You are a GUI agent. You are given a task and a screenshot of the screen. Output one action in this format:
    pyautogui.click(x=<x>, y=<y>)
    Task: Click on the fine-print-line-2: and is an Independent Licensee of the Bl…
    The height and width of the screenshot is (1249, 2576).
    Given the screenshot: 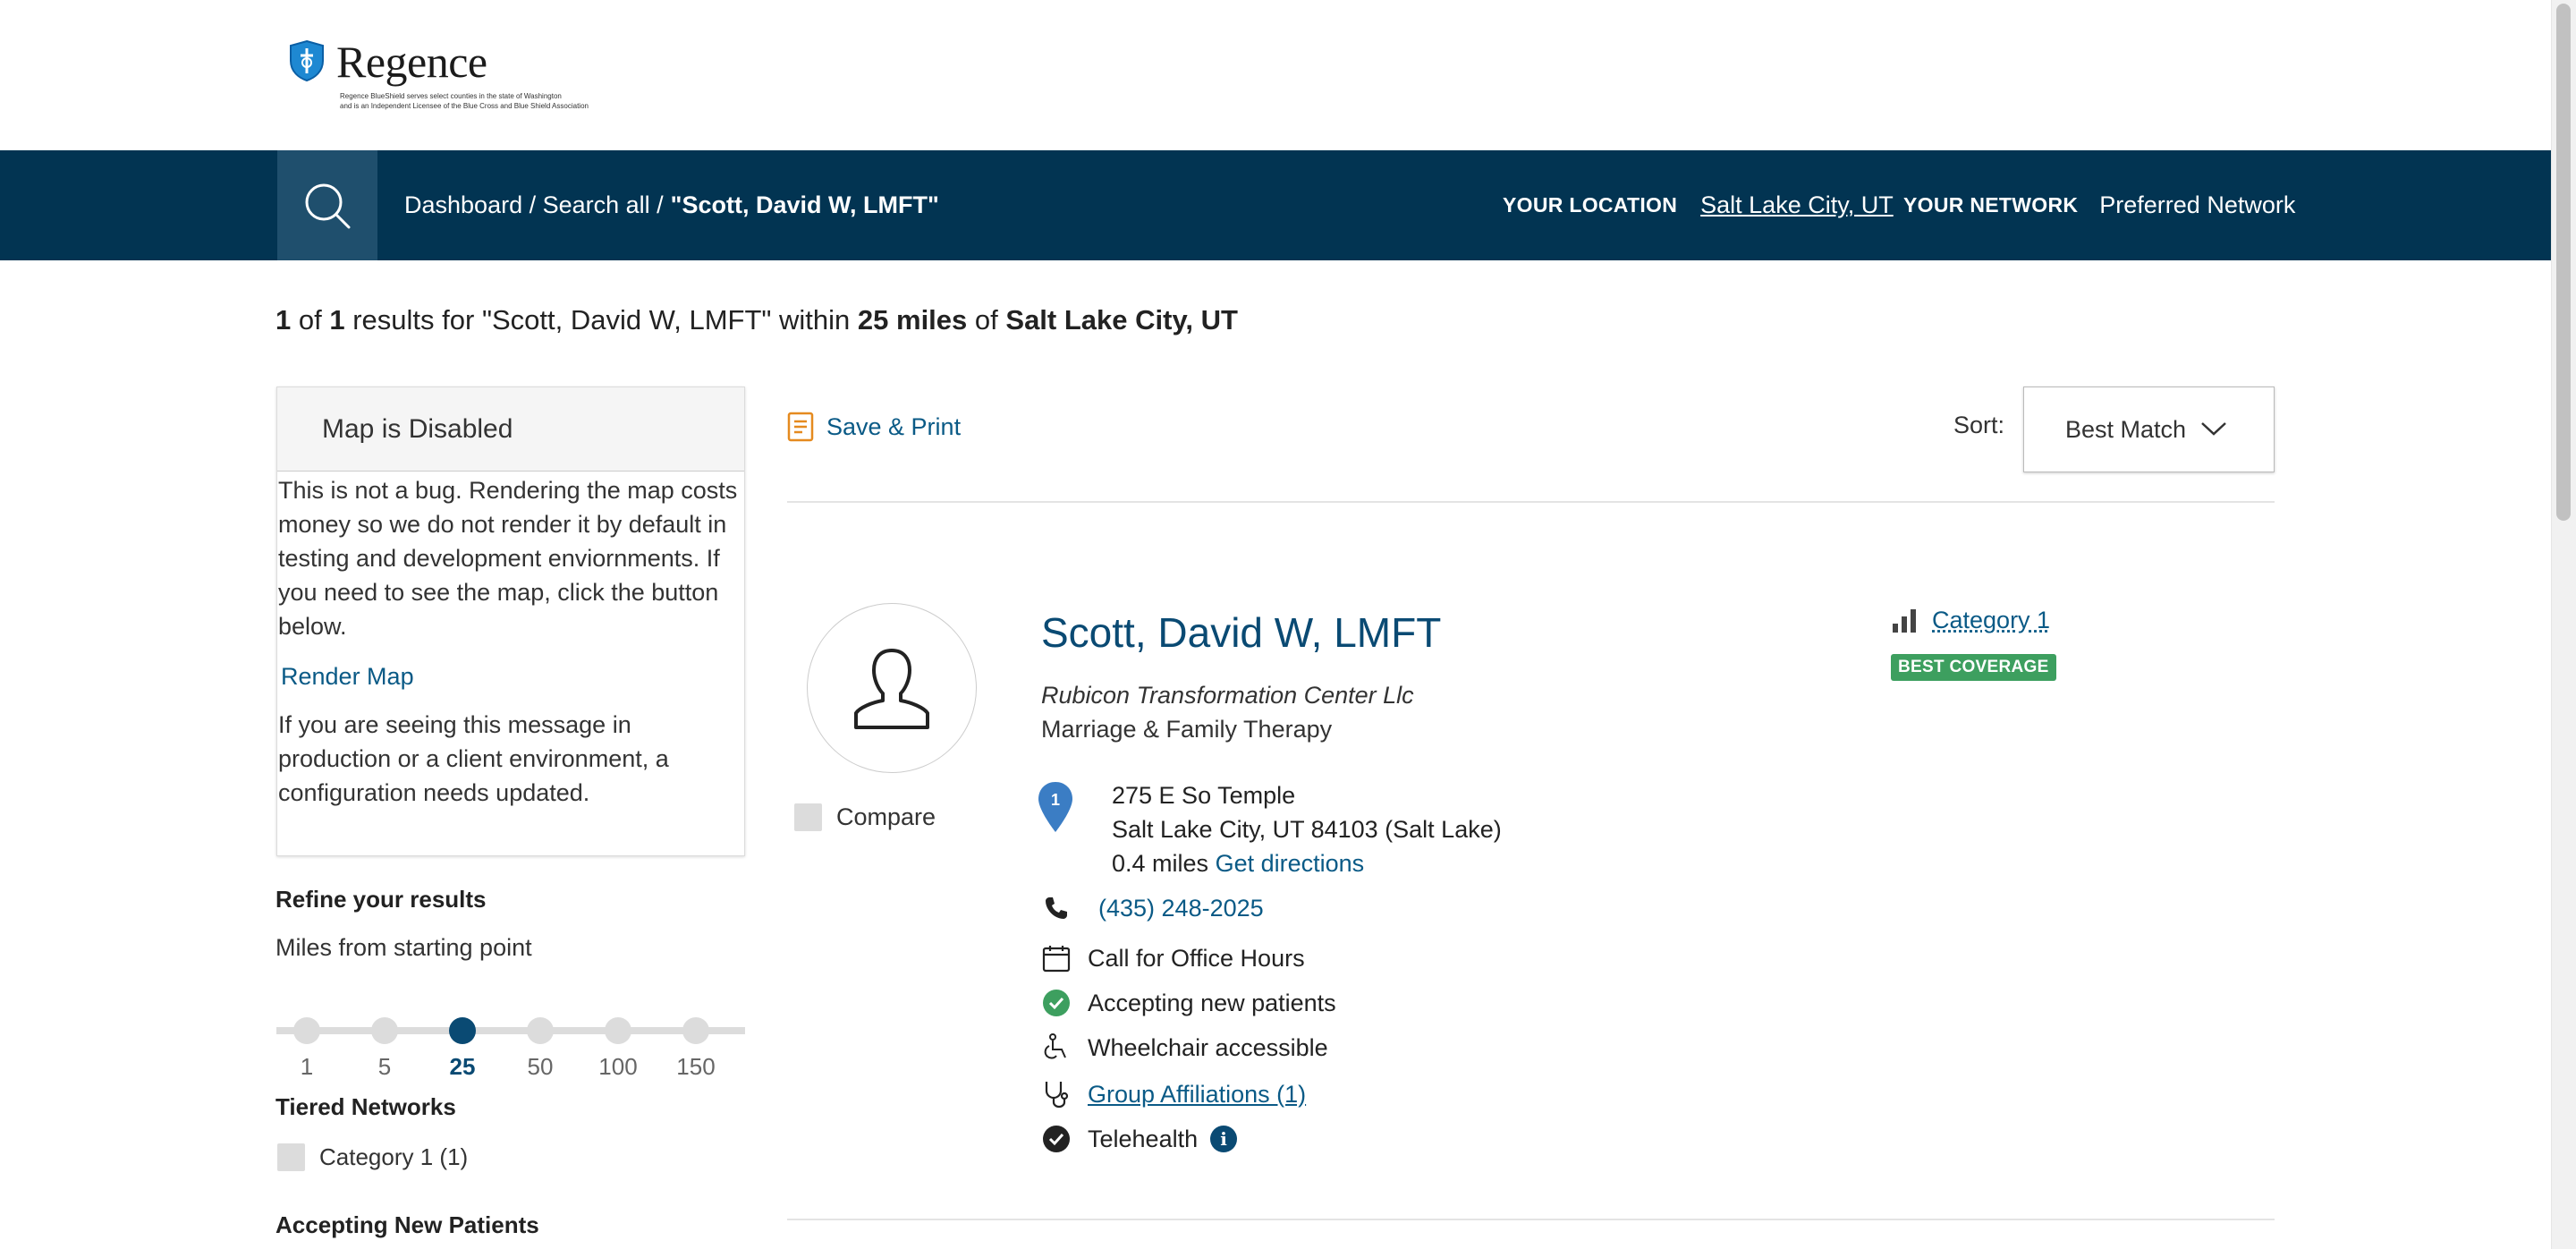 What is the action you would take?
    pyautogui.click(x=464, y=106)
    